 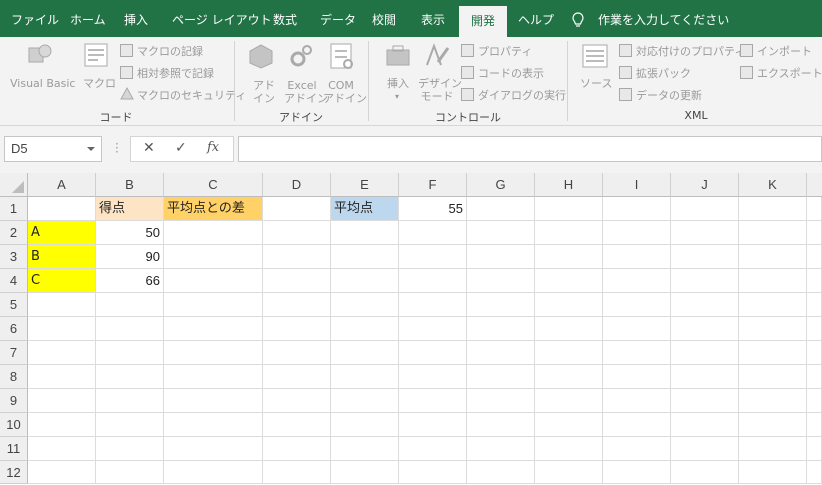 What do you see at coordinates (501, 401) in the screenshot?
I see `cell-g9` at bounding box center [501, 401].